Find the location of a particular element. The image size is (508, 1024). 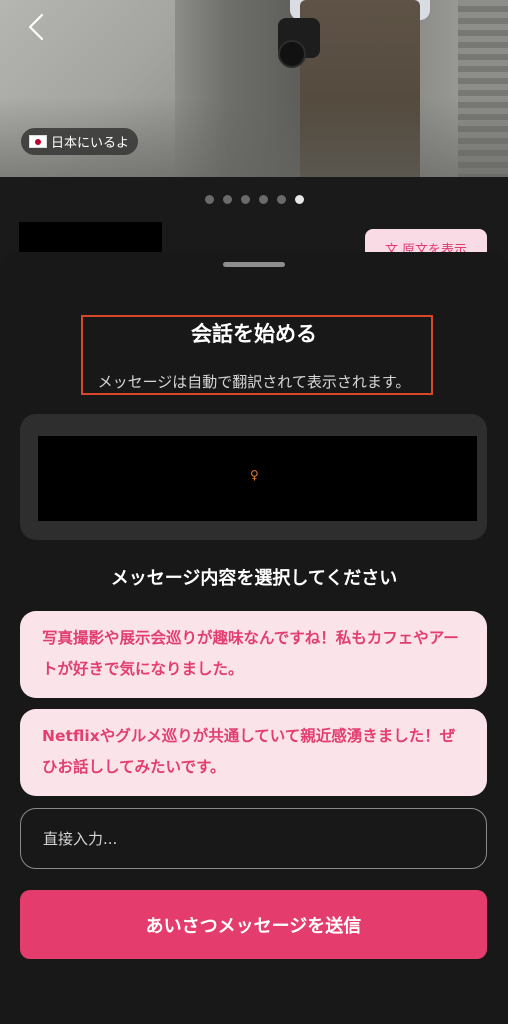

back-button is located at coordinates (36, 27).